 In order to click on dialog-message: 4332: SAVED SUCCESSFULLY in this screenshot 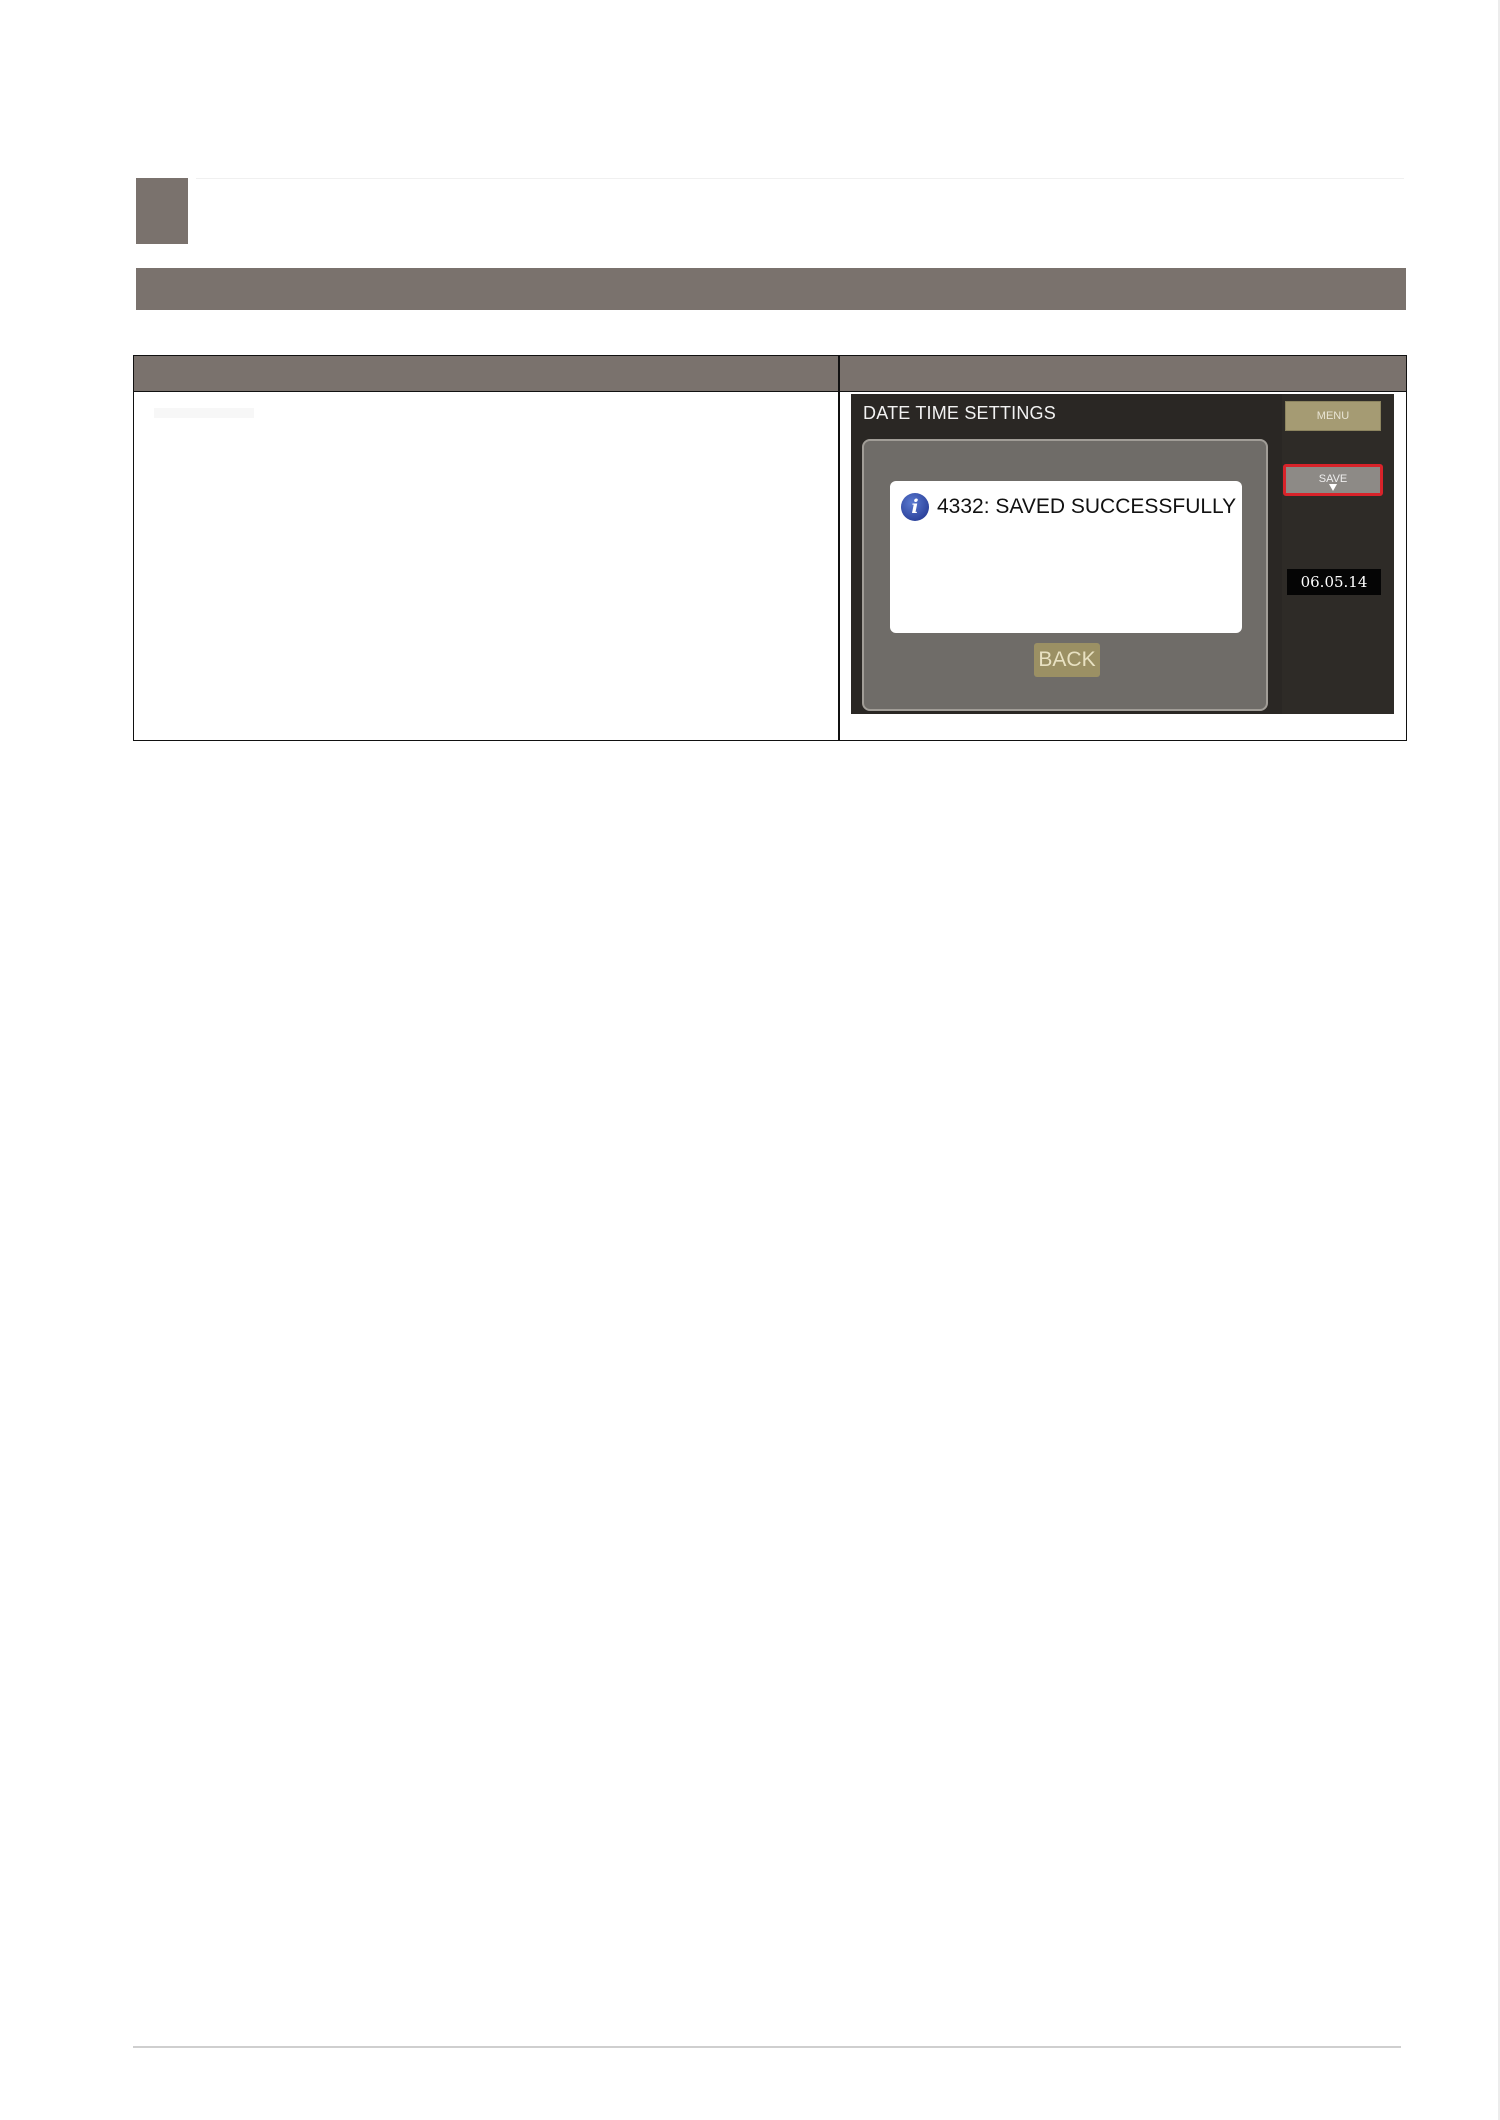, I will do `click(1087, 506)`.